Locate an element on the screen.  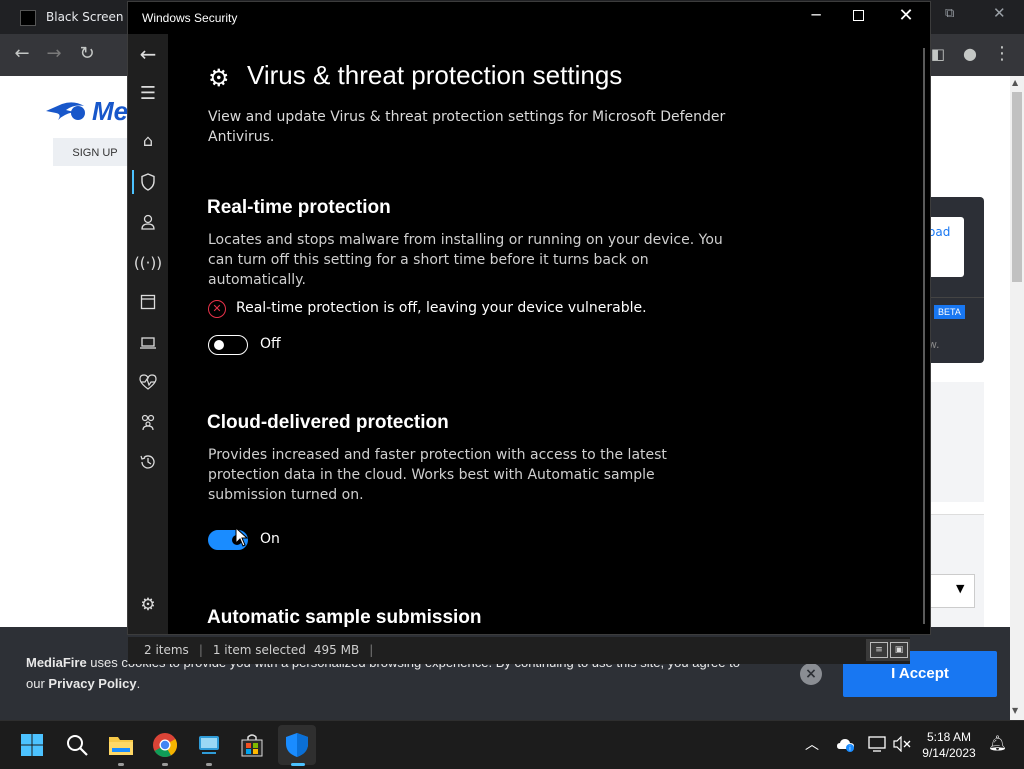
tray-chevron-up-icon: ︿ is located at coordinates (812, 744).